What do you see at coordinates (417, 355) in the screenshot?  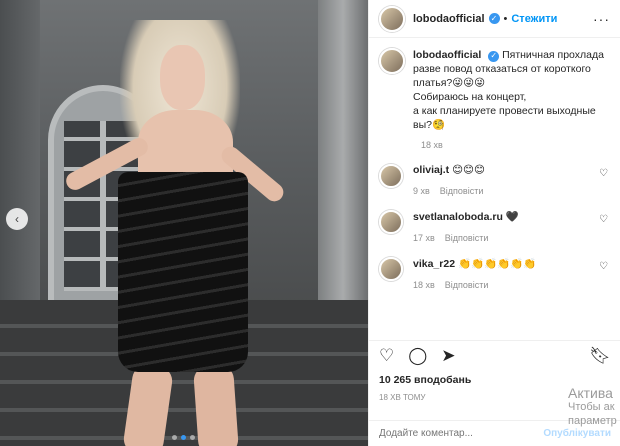 I see `comment-icon: ◯` at bounding box center [417, 355].